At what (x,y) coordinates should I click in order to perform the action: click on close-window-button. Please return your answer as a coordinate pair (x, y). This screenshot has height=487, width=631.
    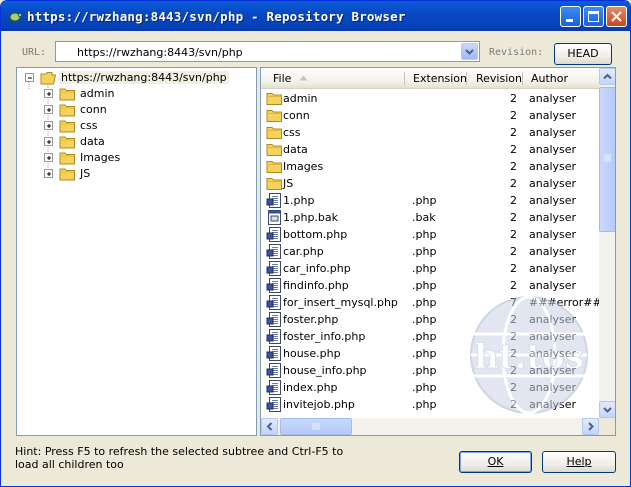
    Looking at the image, I should click on (616, 16).